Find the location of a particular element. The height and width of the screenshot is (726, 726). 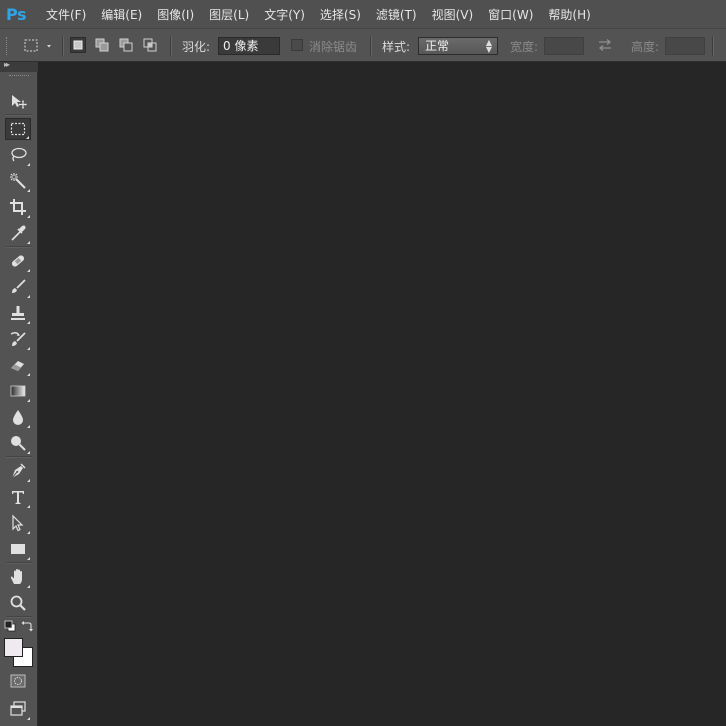

default-colors-icon is located at coordinates (10, 626).